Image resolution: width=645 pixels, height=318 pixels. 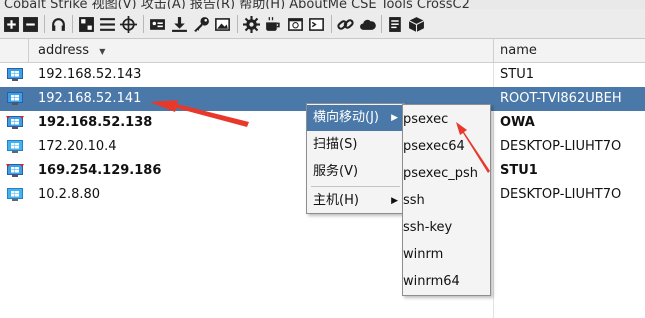 I want to click on disconnect-icon, so click(x=30, y=24).